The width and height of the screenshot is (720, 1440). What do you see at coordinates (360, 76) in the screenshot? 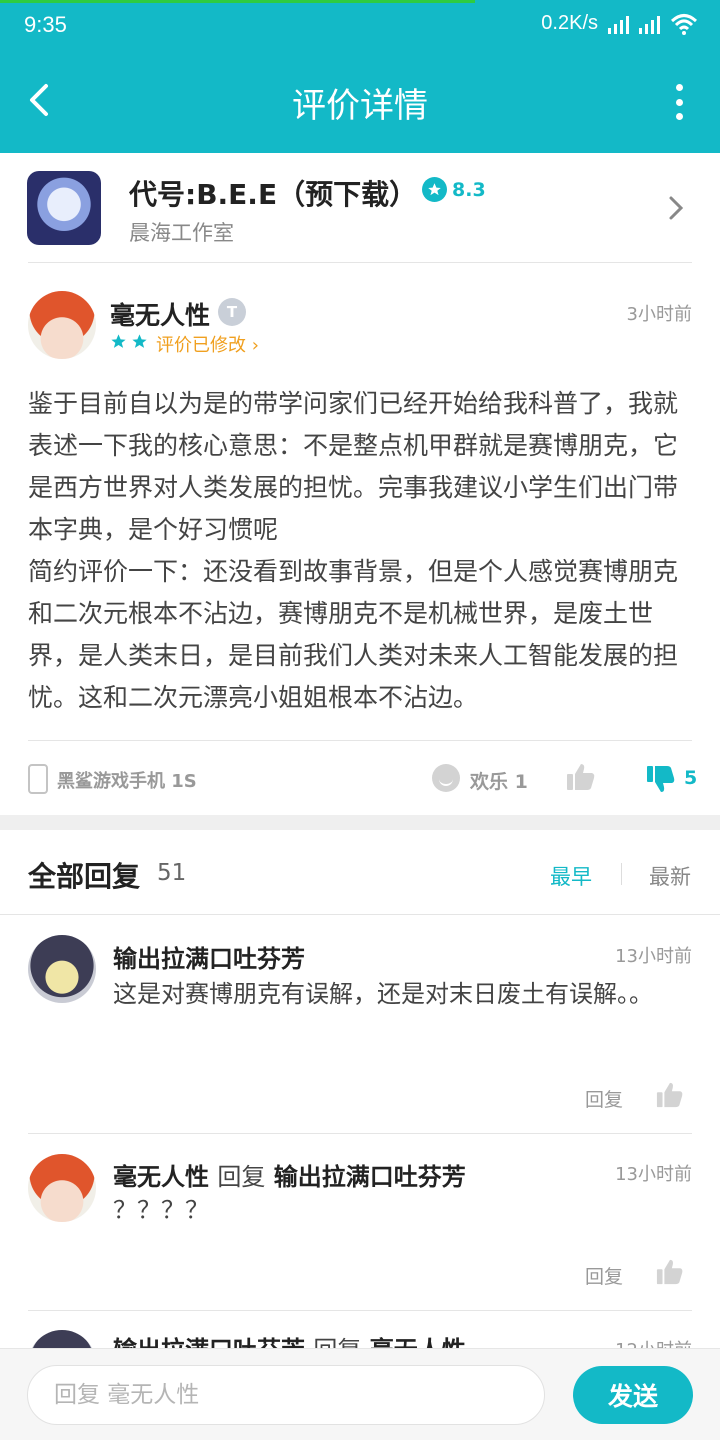
I see `app-header: 9:35 0.2K/s 评价详情` at bounding box center [360, 76].